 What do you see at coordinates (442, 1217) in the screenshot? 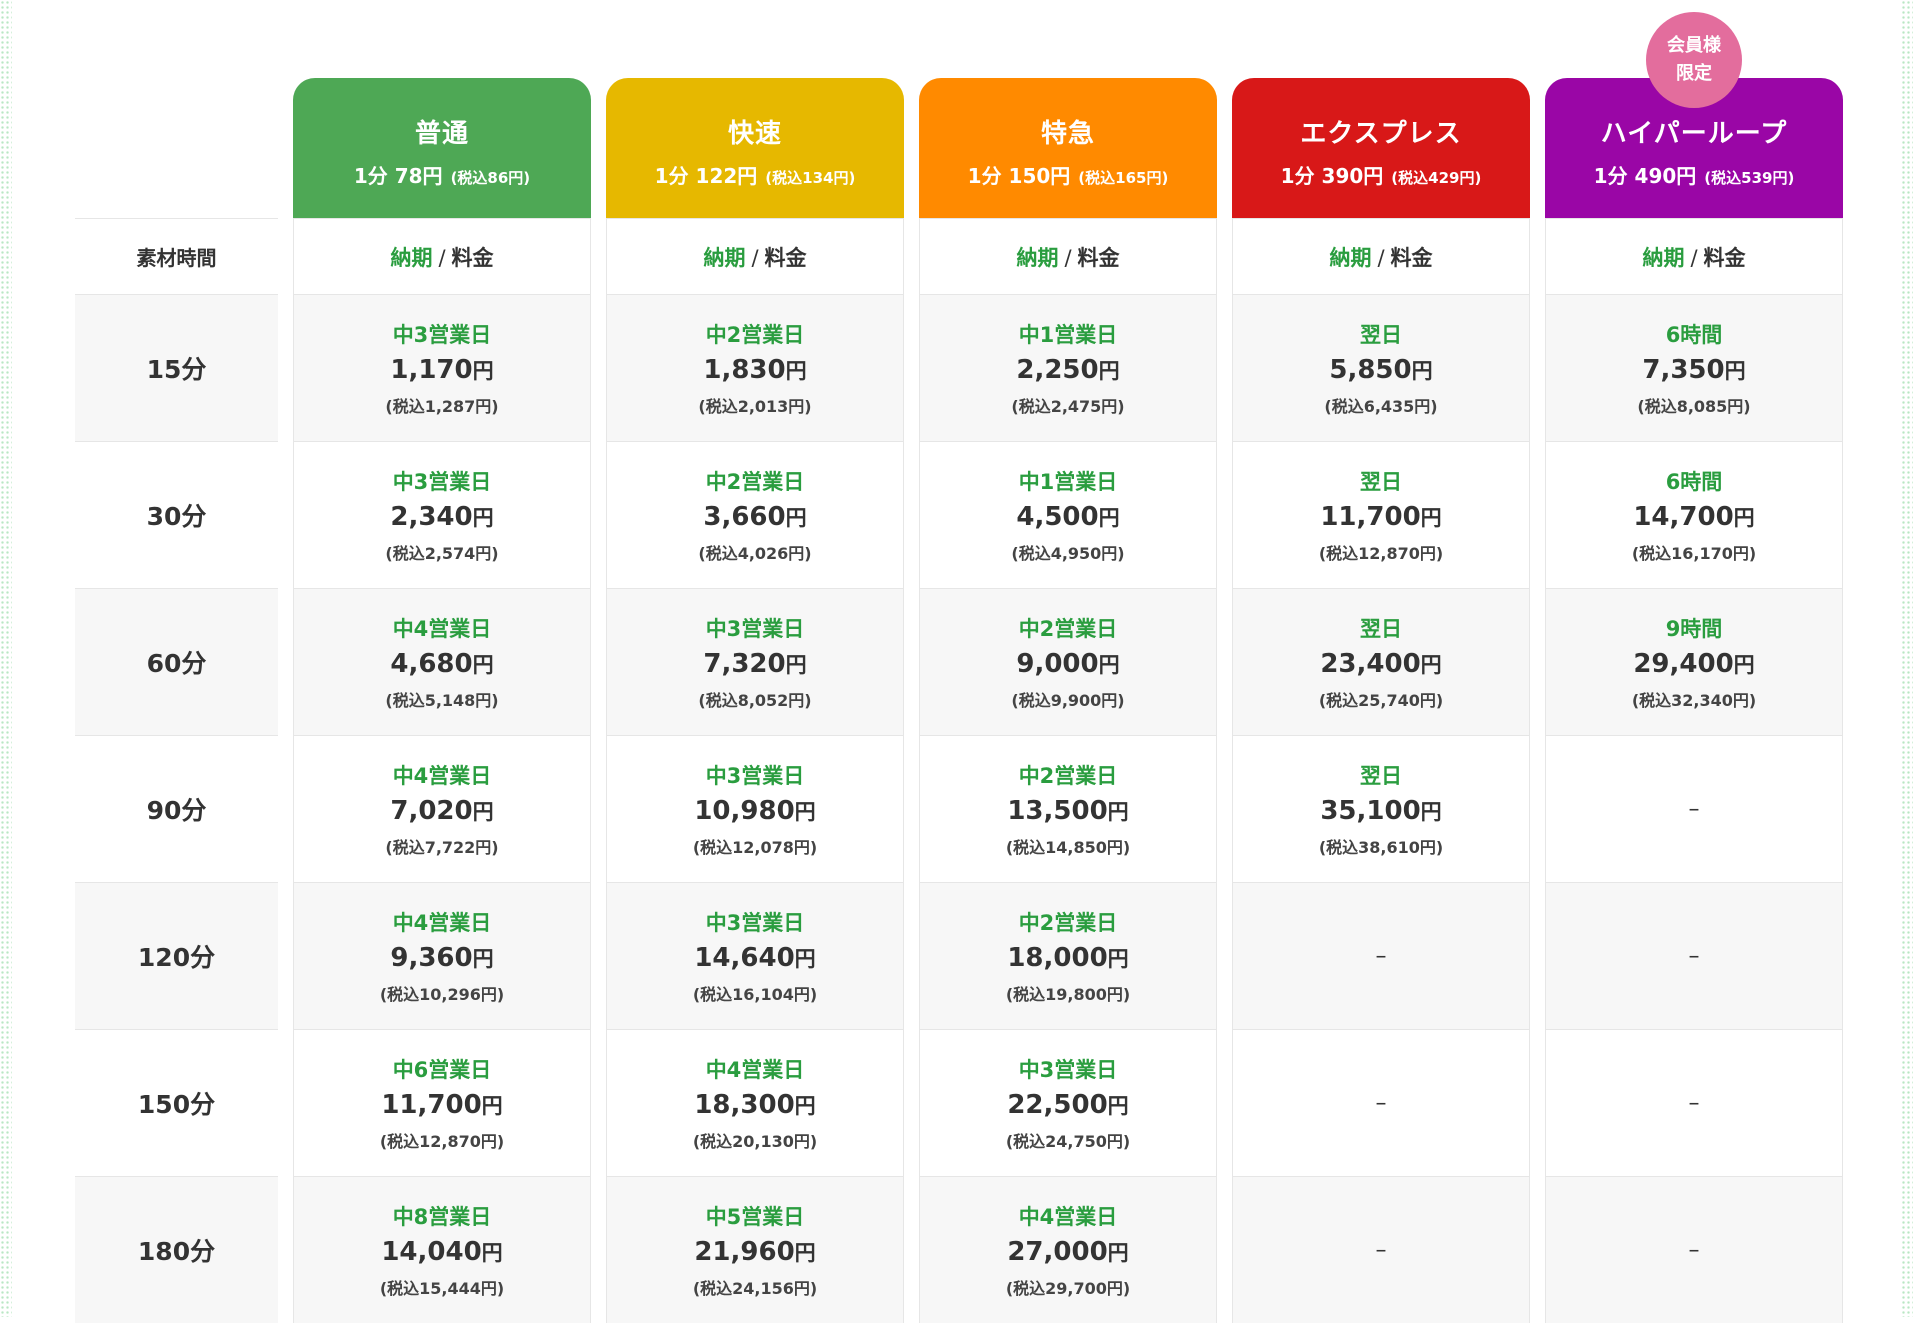
I see `delivery-time: 中8営業日` at bounding box center [442, 1217].